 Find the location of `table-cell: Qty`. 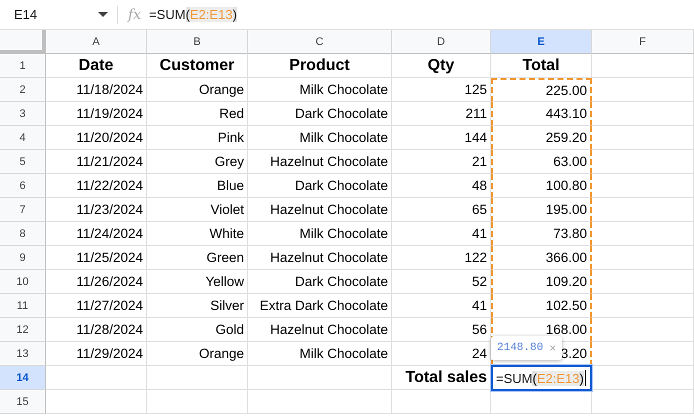

table-cell: Qty is located at coordinates (441, 66).